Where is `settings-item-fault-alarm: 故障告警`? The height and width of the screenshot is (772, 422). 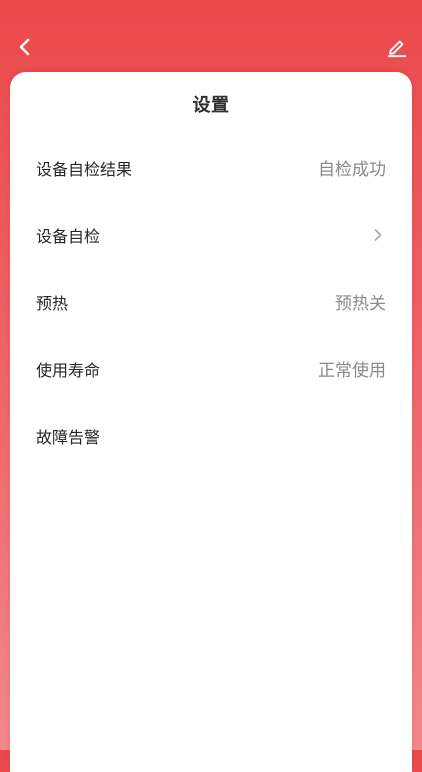 settings-item-fault-alarm: 故障告警 is located at coordinates (211, 435).